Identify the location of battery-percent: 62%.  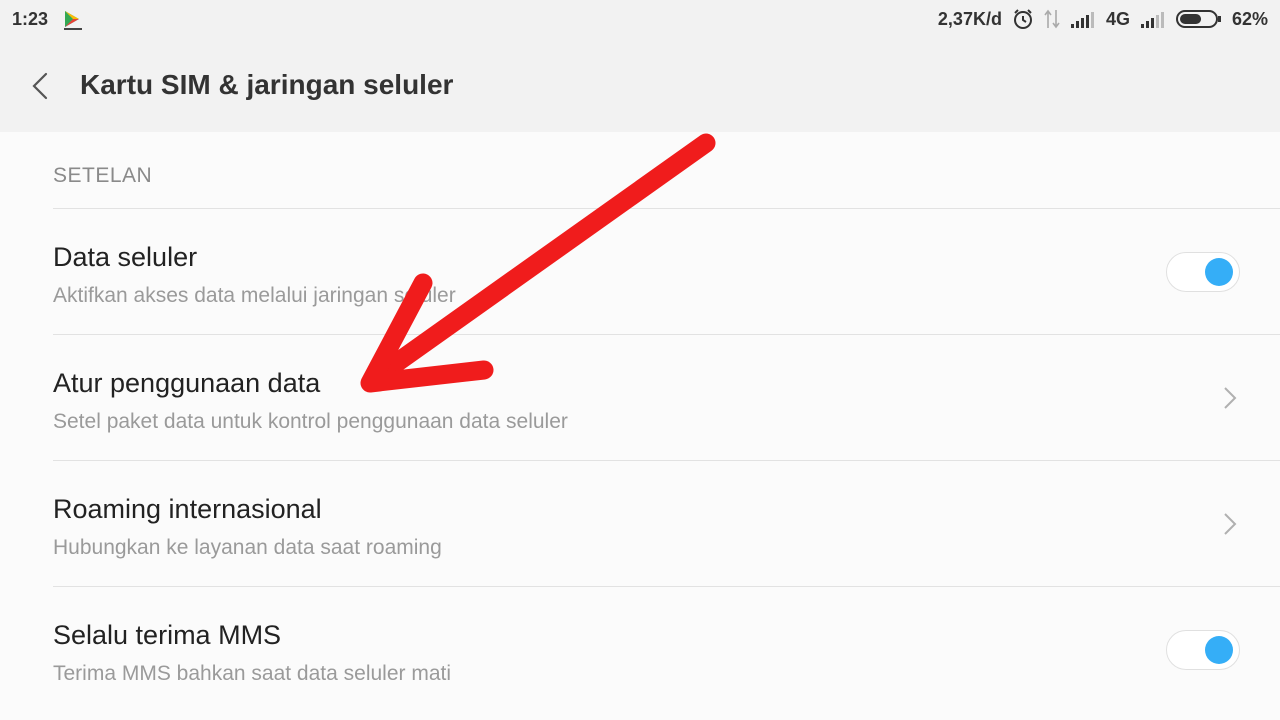
(1249, 18).